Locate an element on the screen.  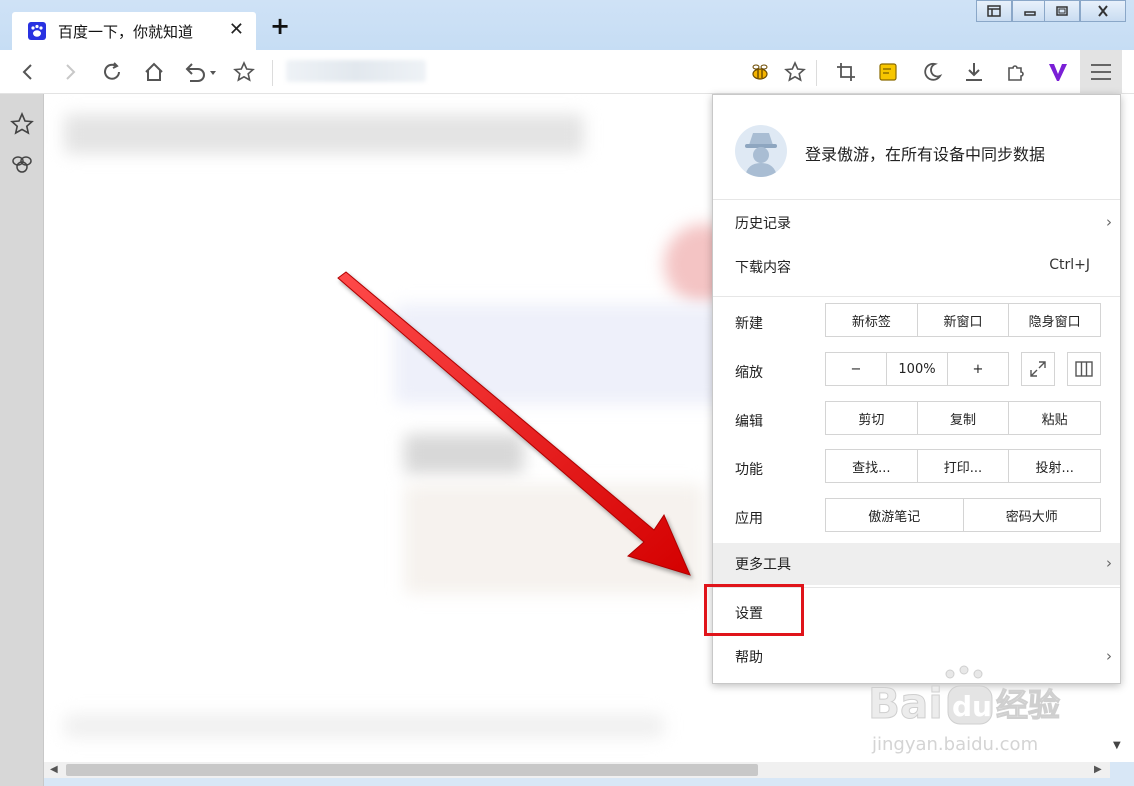
edit-row-label: 编辑 is located at coordinates (749, 422).